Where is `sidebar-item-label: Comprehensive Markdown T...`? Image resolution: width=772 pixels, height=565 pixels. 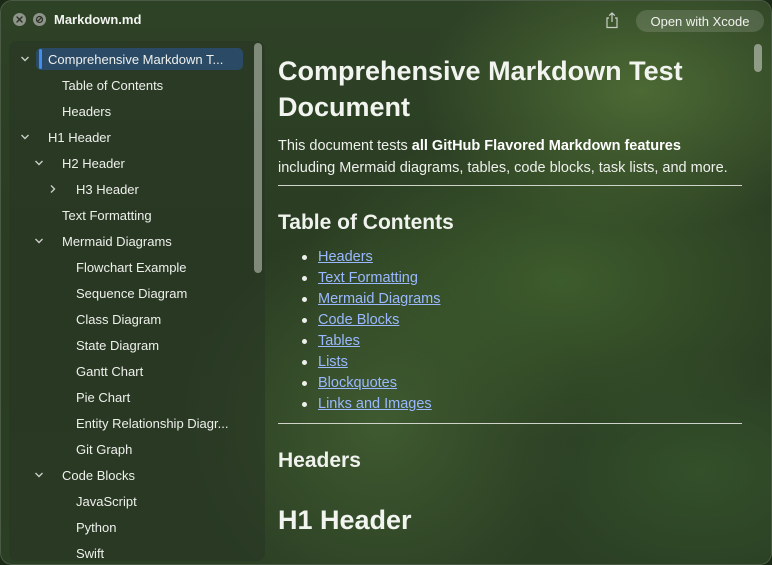
sidebar-item-label: Comprehensive Markdown T... is located at coordinates (136, 59).